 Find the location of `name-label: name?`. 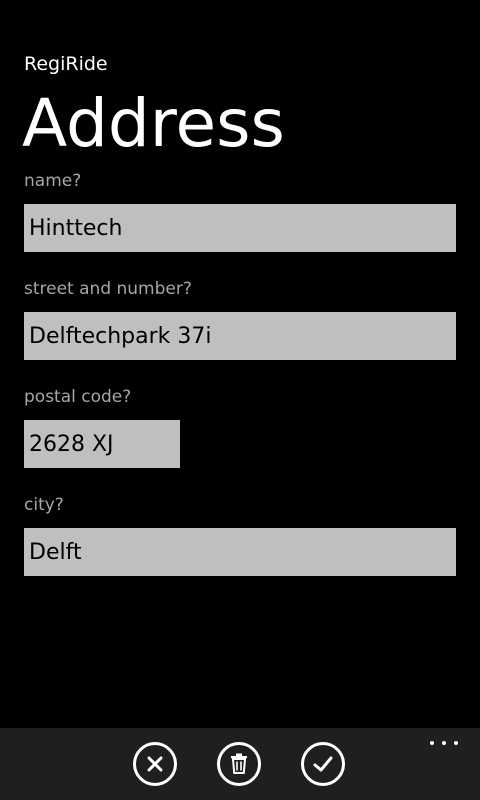

name-label: name? is located at coordinates (53, 181).